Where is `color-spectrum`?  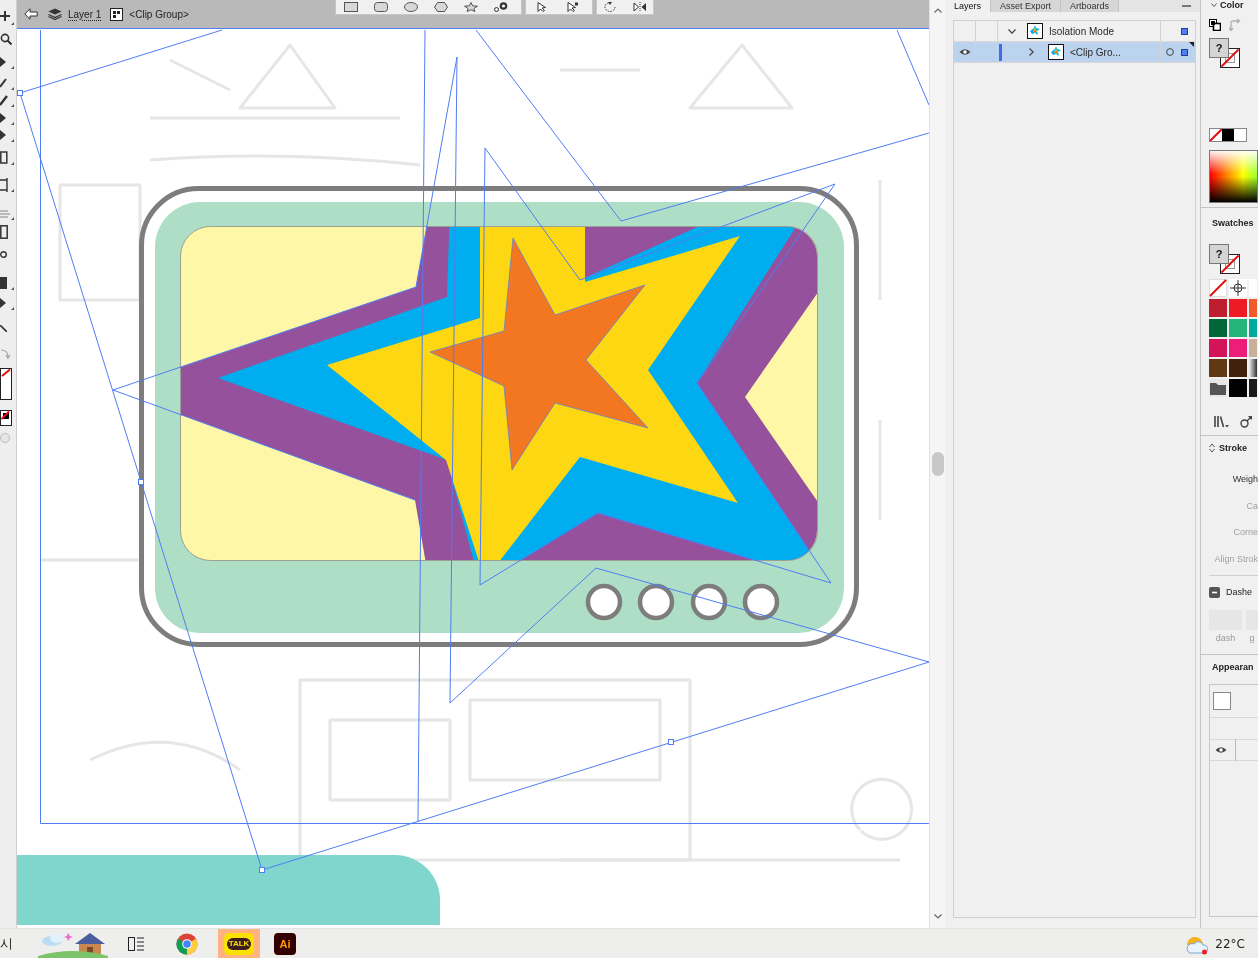
color-spectrum is located at coordinates (1233, 176).